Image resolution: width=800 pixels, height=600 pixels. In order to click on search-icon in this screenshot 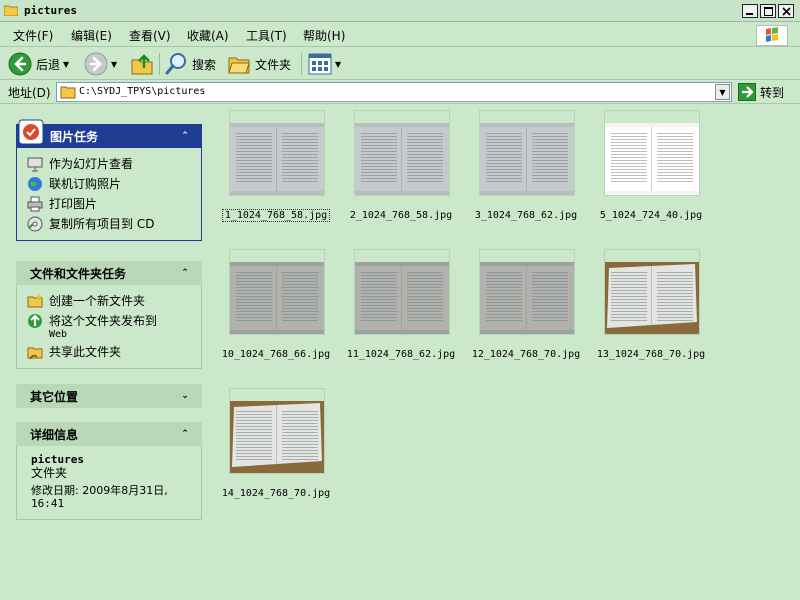, I will do `click(175, 64)`.